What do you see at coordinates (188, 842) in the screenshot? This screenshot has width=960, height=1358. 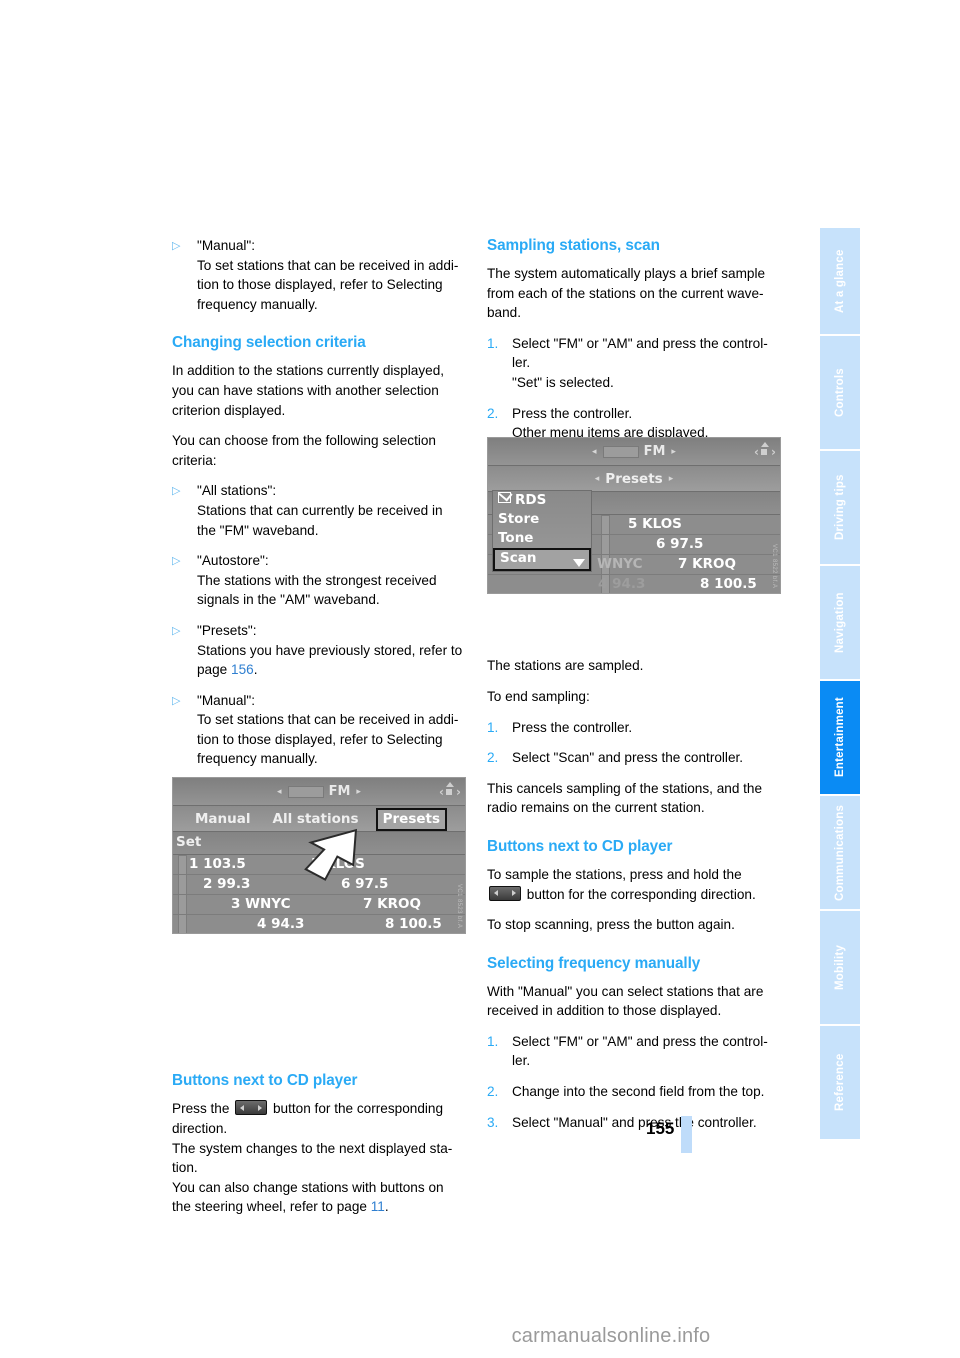 I see `set-label: Set` at bounding box center [188, 842].